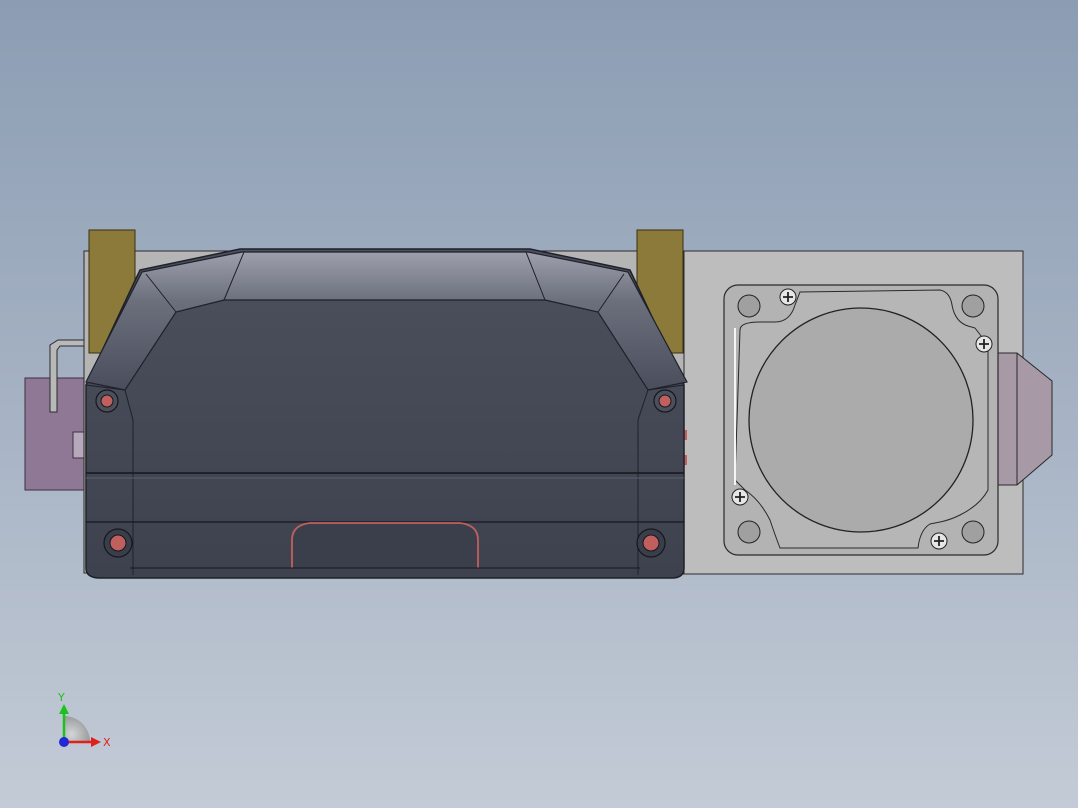 The width and height of the screenshot is (1078, 808). What do you see at coordinates (56, 415) in the screenshot?
I see `cable-connector` at bounding box center [56, 415].